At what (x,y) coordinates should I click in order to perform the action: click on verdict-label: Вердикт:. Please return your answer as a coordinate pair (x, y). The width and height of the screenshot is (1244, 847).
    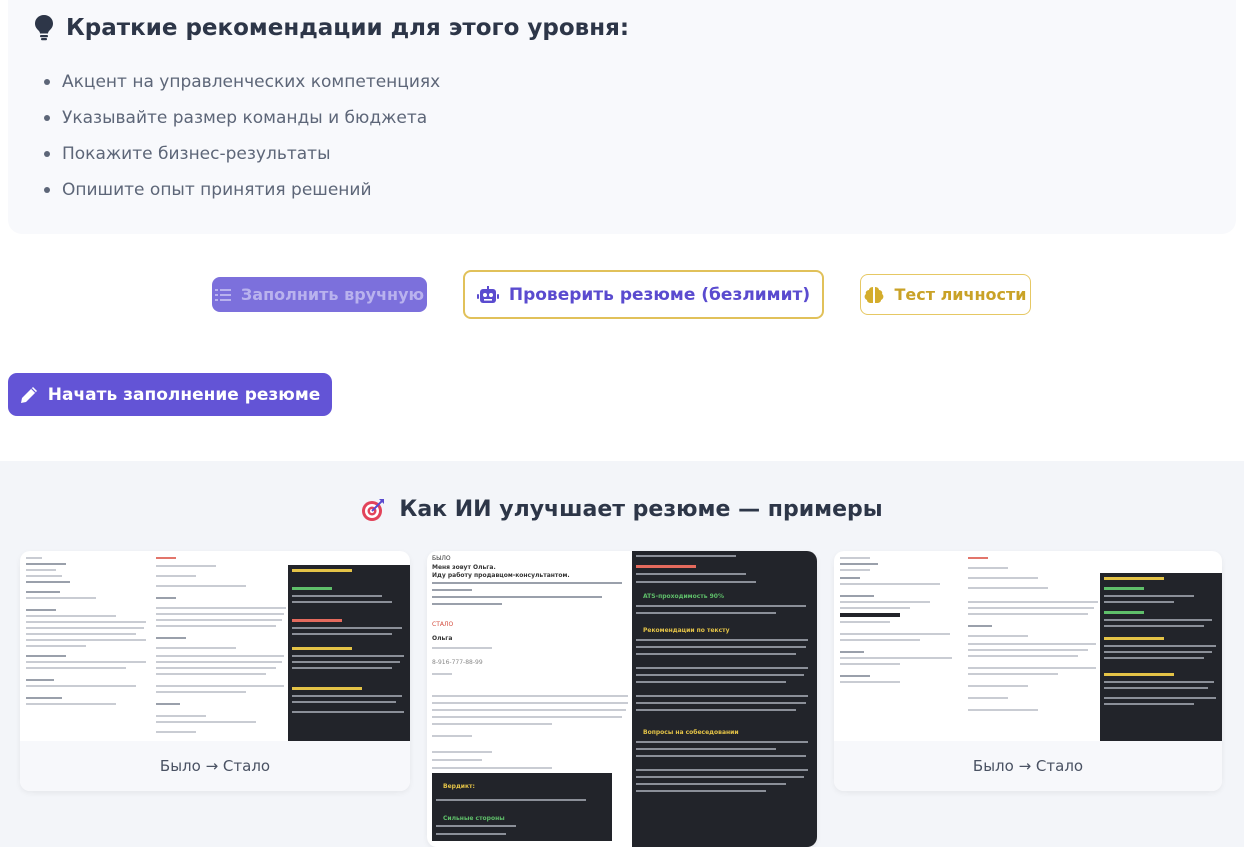
    Looking at the image, I should click on (459, 786).